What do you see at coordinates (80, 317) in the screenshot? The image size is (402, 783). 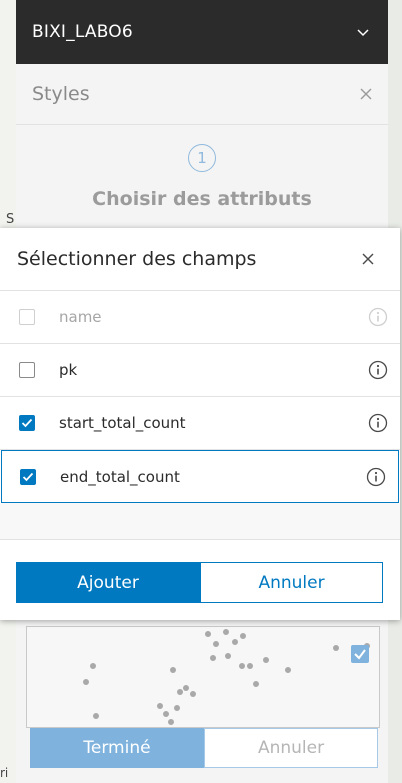 I see `field-label: name` at bounding box center [80, 317].